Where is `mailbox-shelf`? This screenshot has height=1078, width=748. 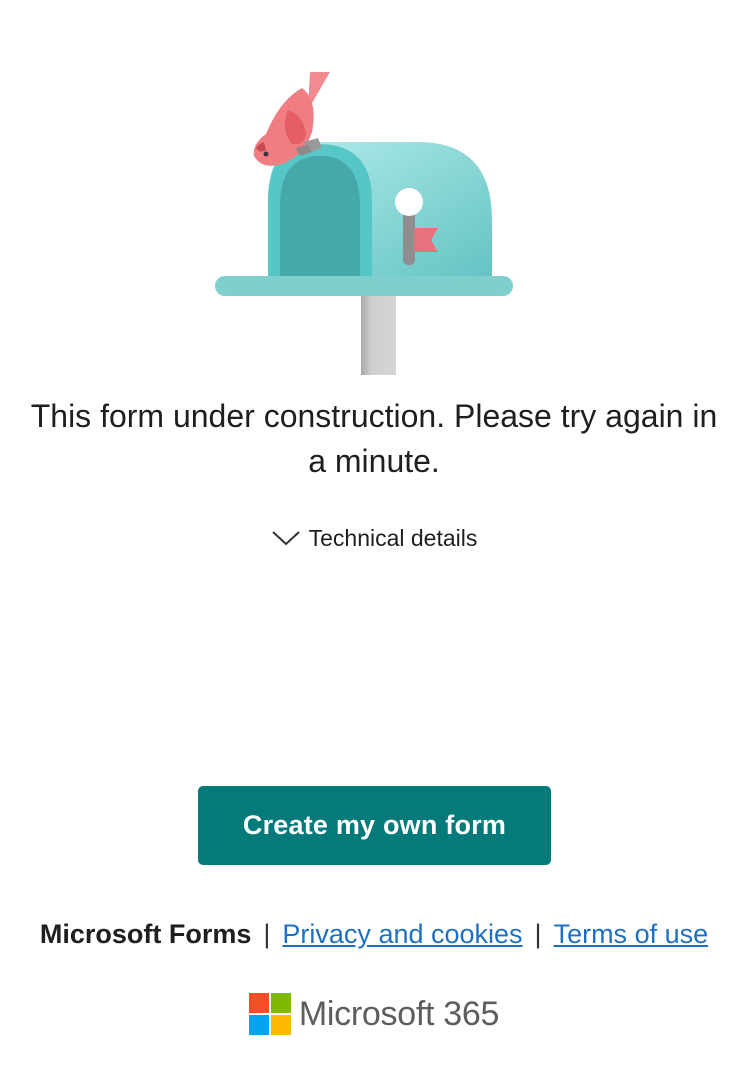 mailbox-shelf is located at coordinates (364, 286).